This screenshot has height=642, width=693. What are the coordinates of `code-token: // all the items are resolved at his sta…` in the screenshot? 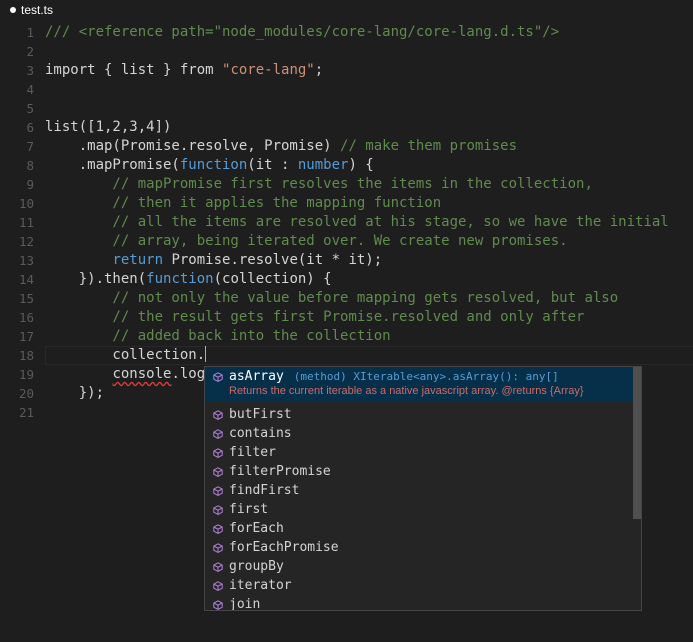 It's located at (357, 222).